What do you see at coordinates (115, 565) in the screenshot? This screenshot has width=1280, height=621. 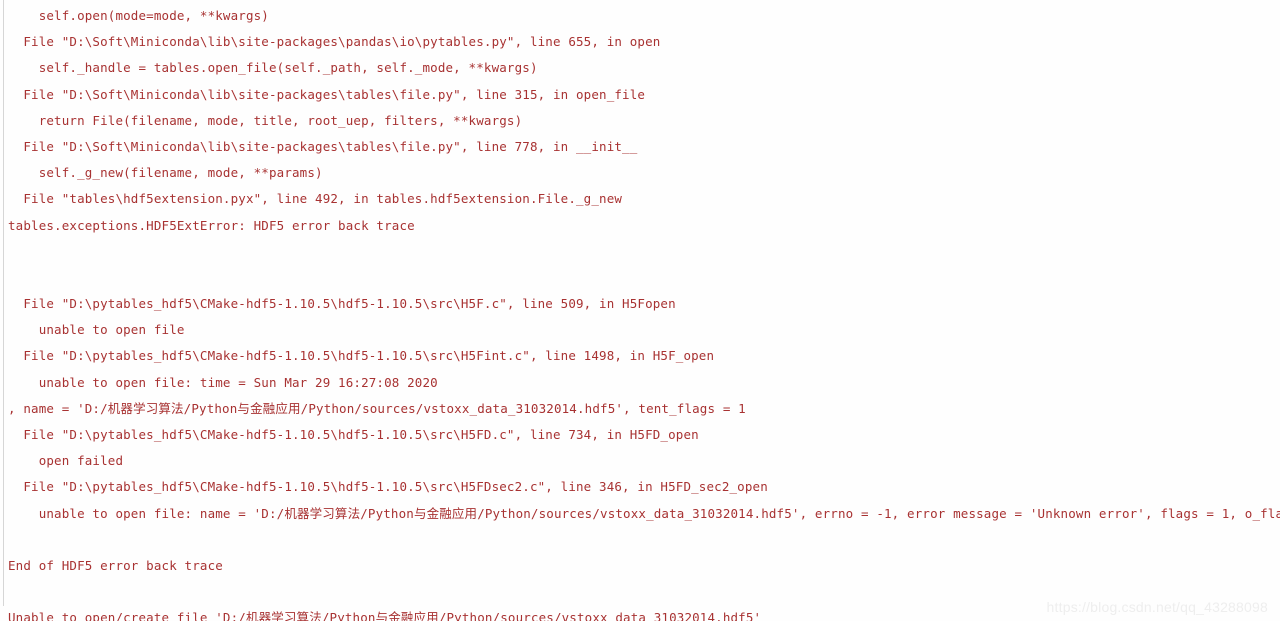 I see `traceback-line: End of HDF5 error back trace` at bounding box center [115, 565].